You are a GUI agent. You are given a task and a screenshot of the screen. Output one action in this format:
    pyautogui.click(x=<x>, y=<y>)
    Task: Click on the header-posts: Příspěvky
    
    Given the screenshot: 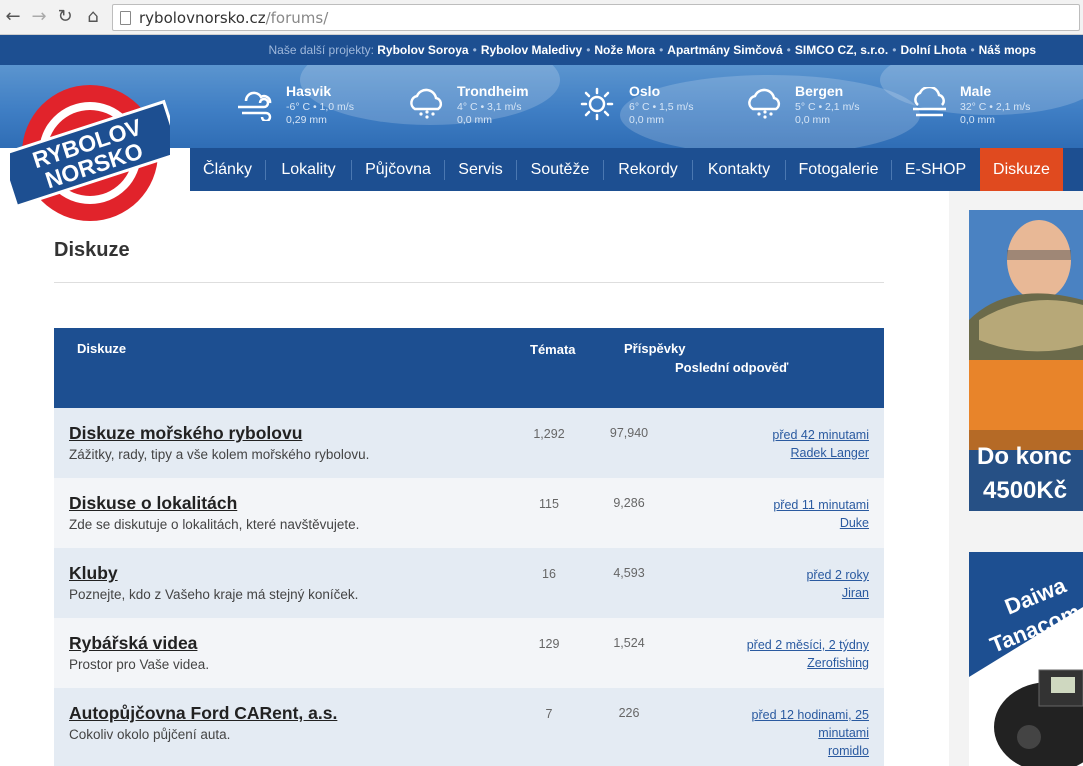 What is the action you would take?
    pyautogui.click(x=655, y=348)
    